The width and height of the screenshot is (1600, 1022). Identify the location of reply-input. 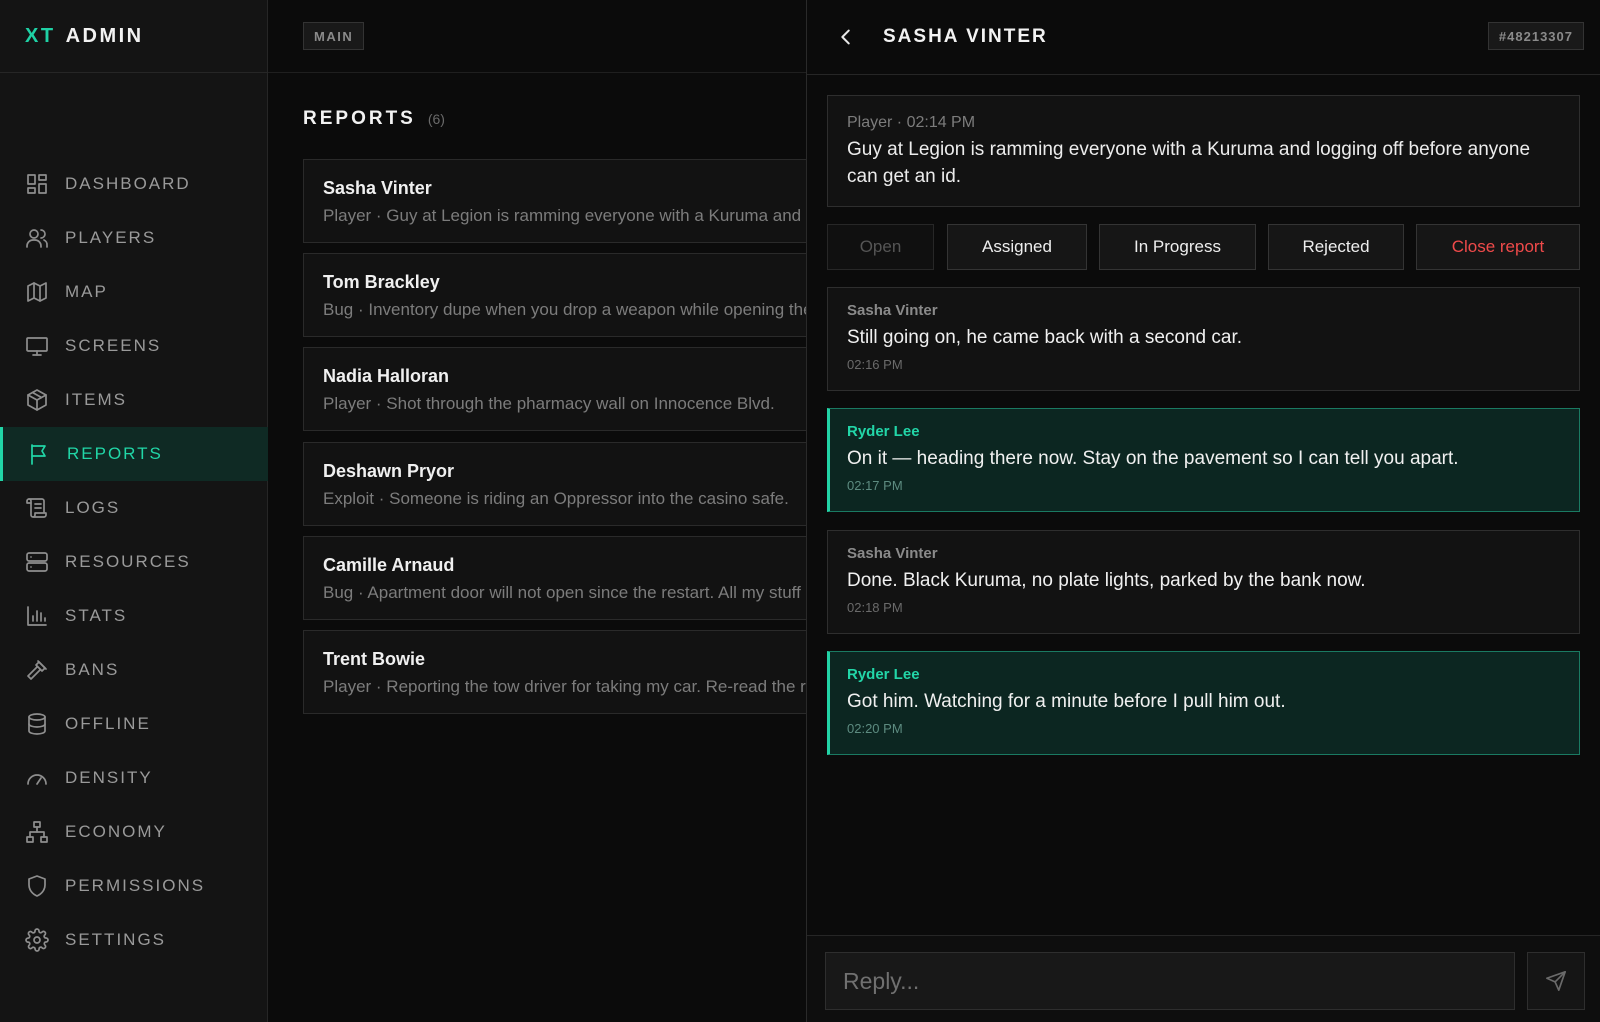
(1170, 981).